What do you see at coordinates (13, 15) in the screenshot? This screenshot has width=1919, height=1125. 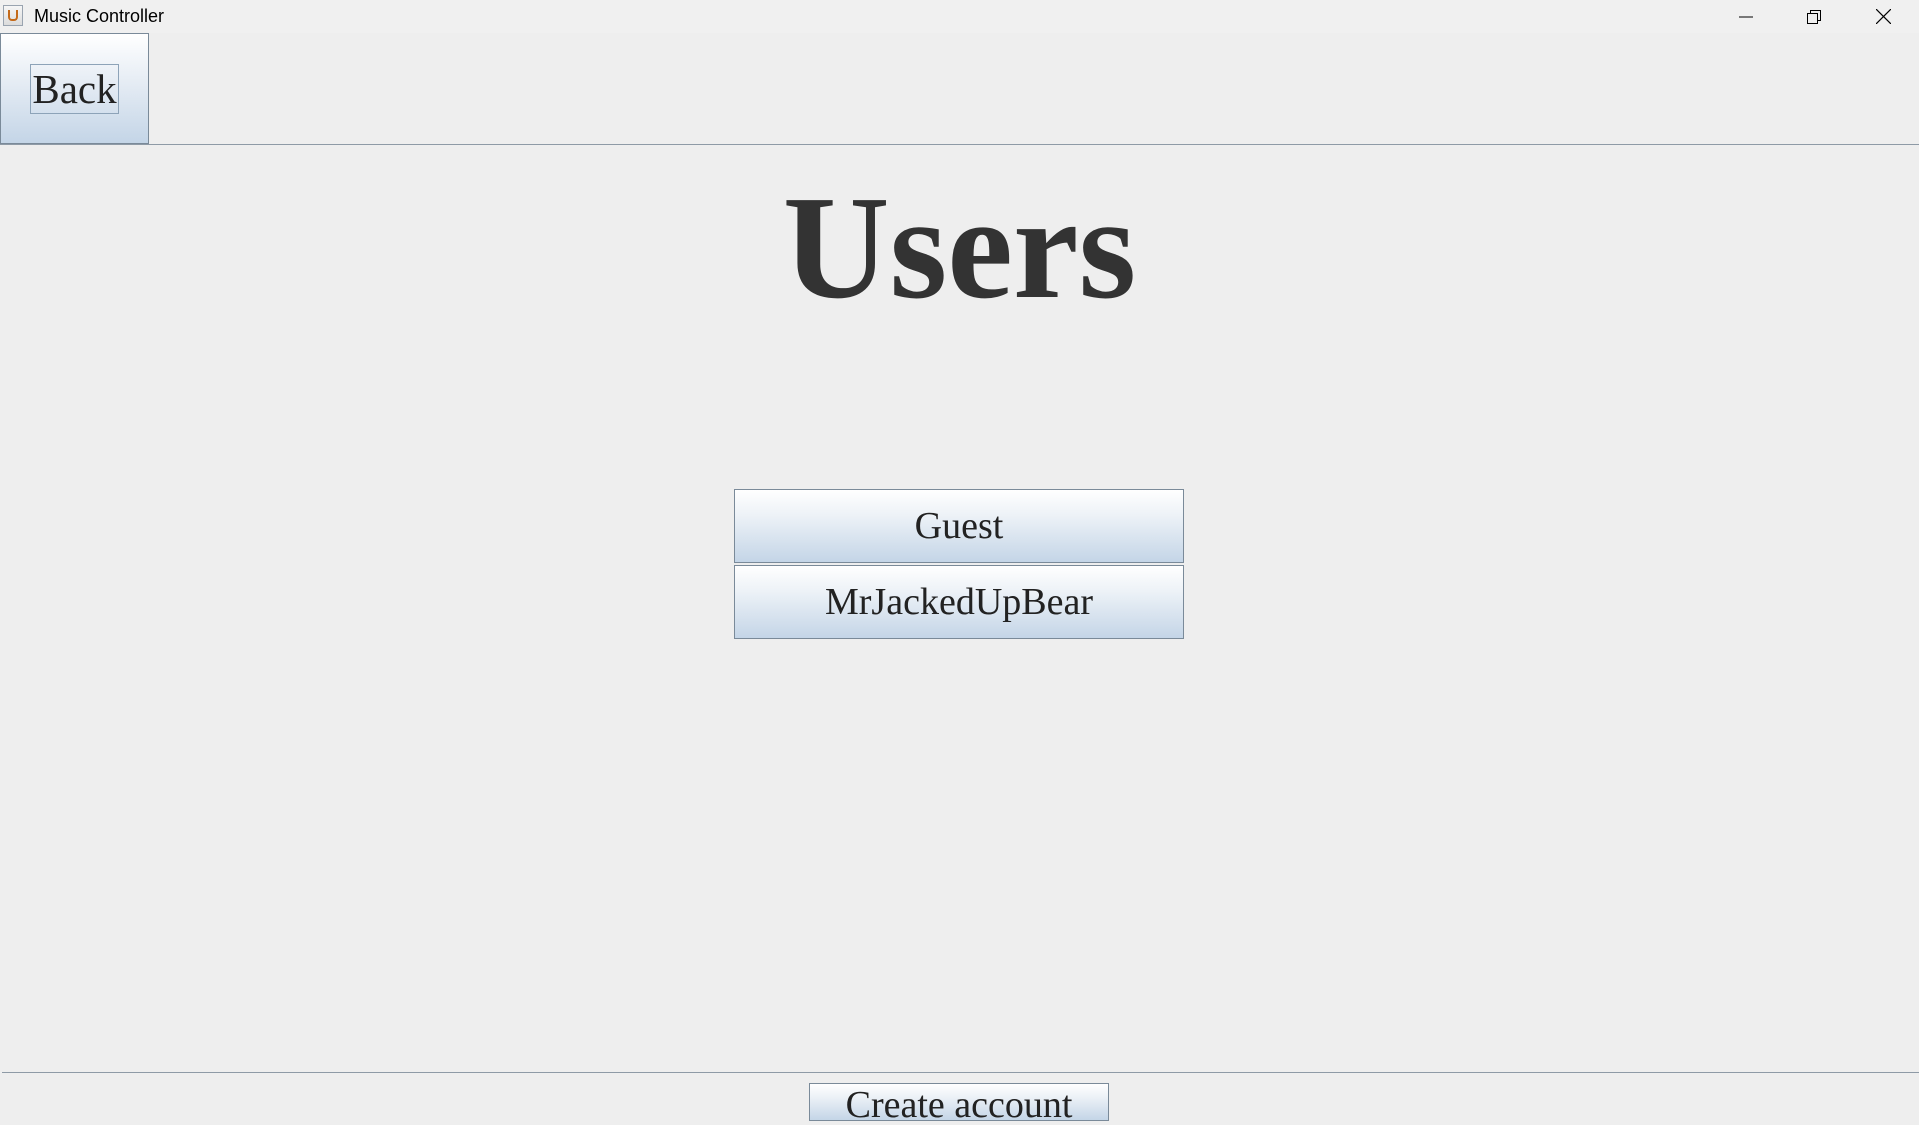 I see `java-cup-icon` at bounding box center [13, 15].